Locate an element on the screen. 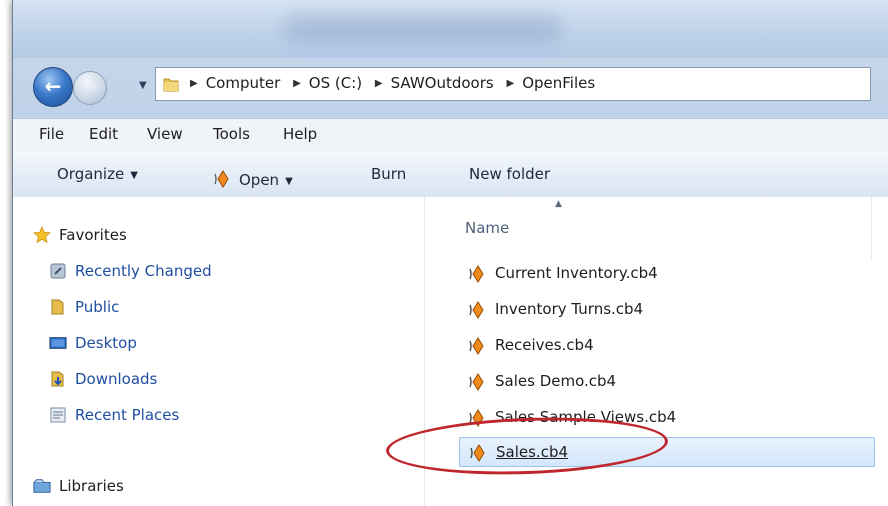 This screenshot has height=506, width=888. menu-help: Help is located at coordinates (300, 134).